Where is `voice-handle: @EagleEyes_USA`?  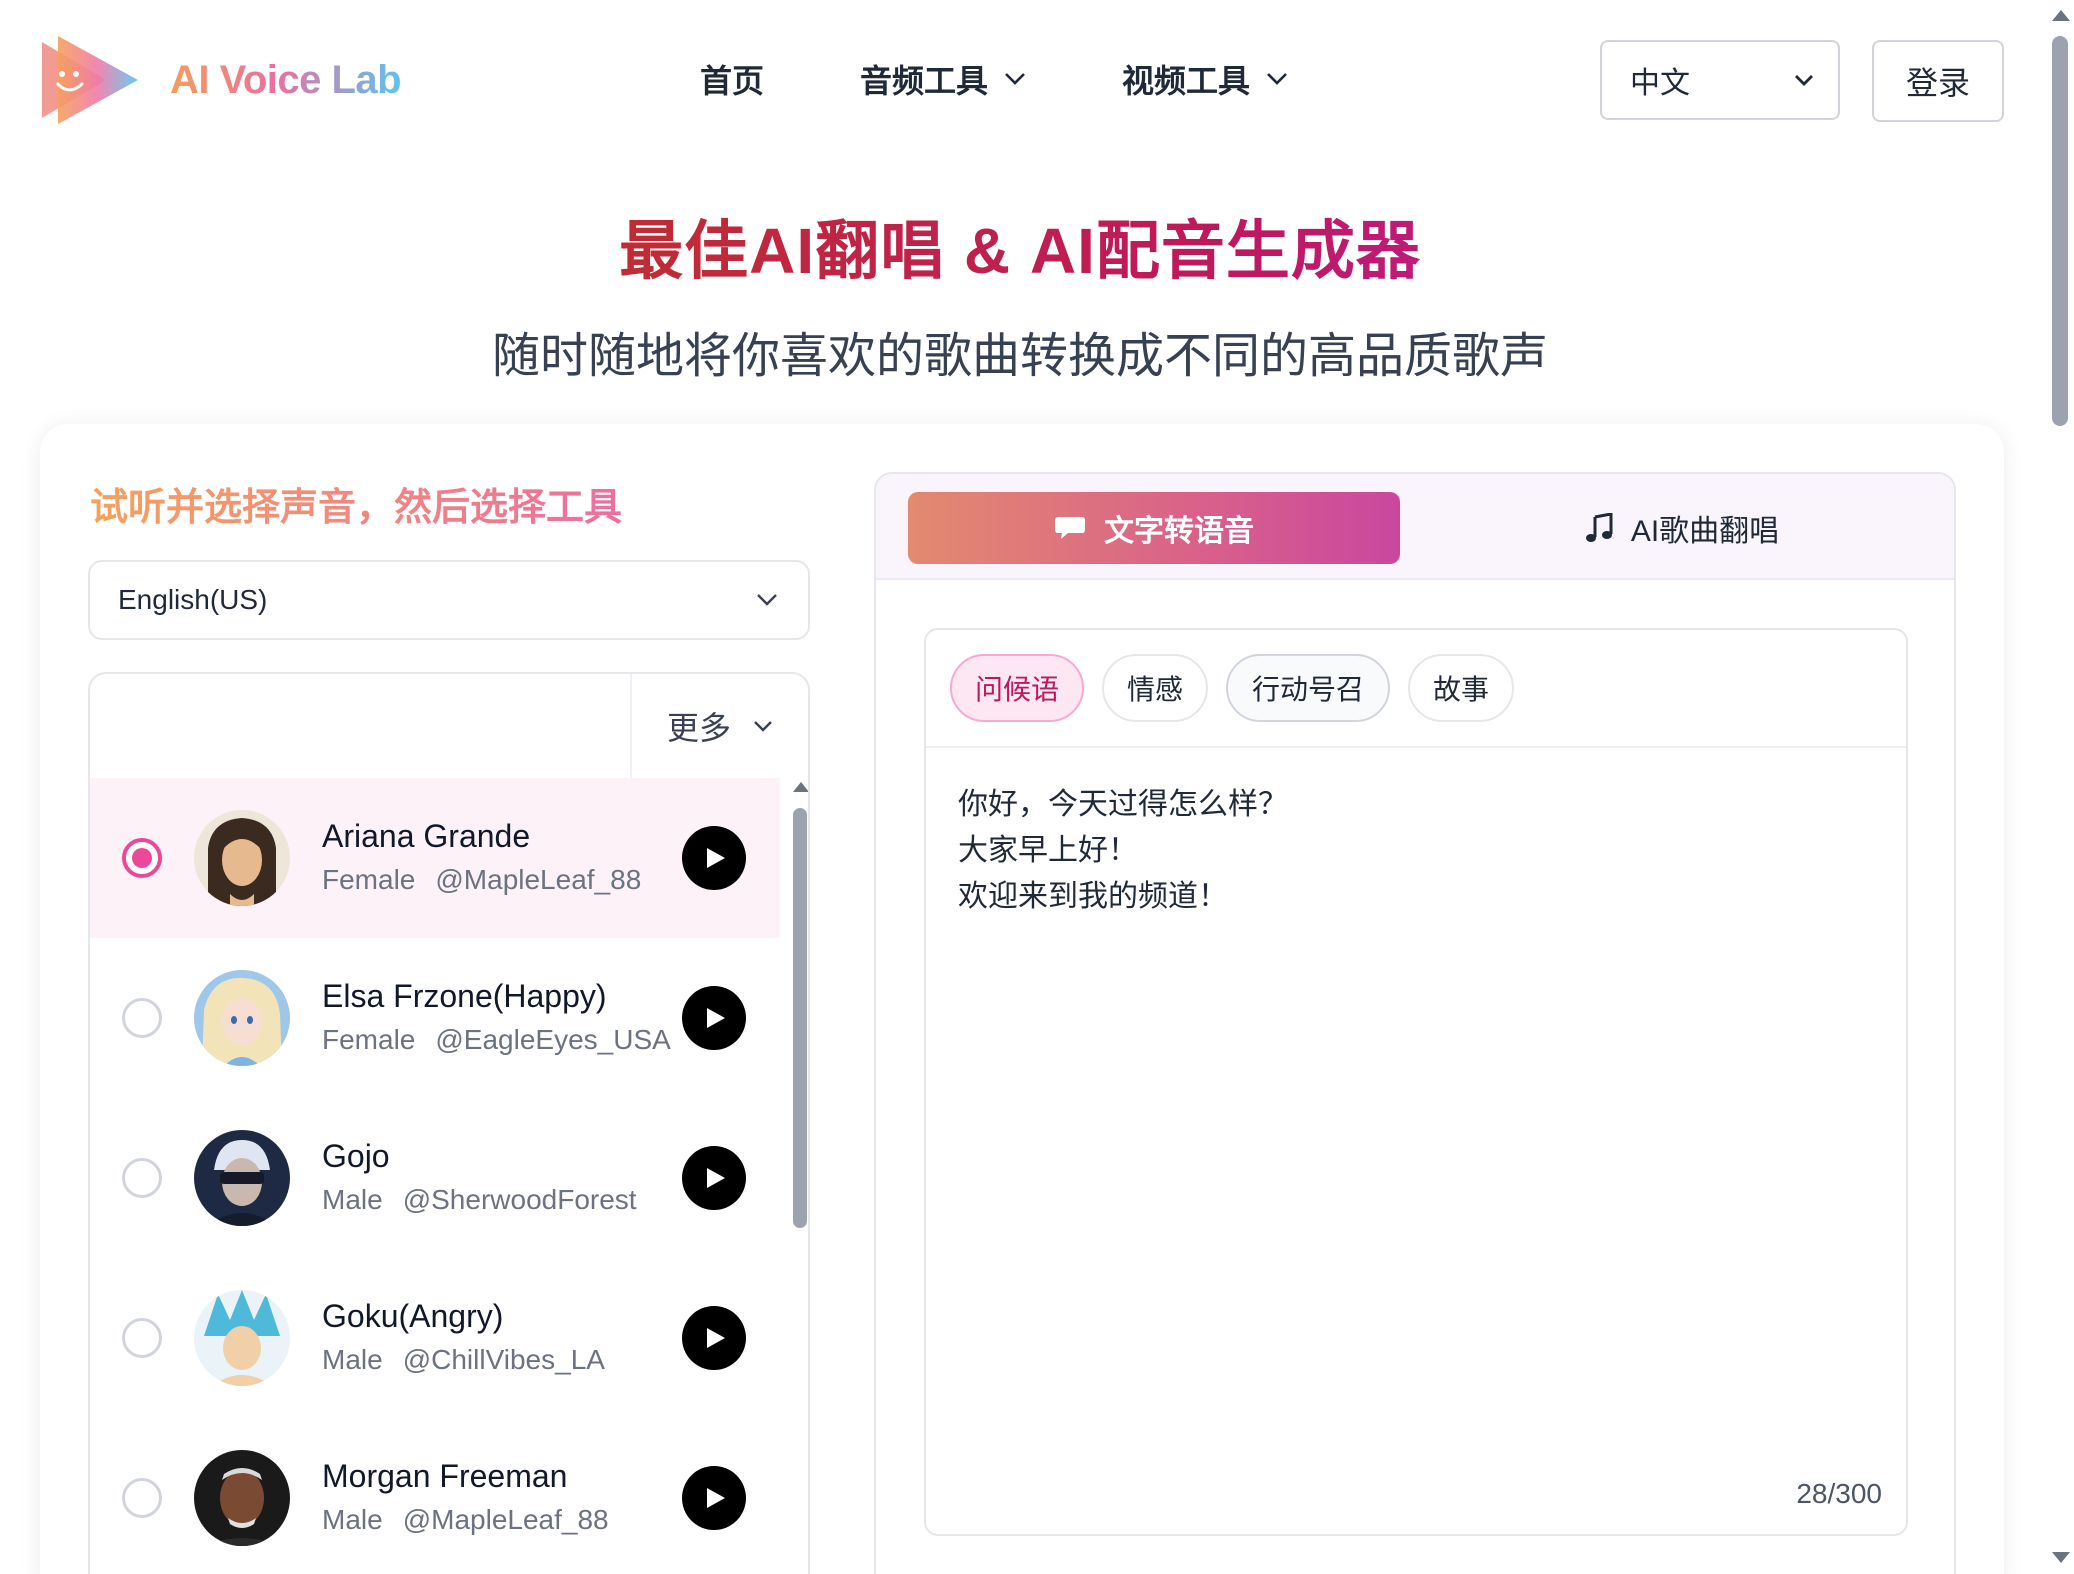 voice-handle: @EagleEyes_USA is located at coordinates (553, 1039).